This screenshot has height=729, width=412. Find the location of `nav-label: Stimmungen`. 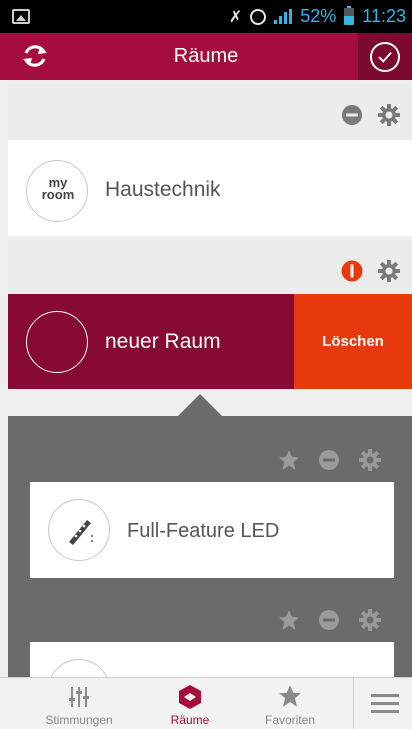

nav-label: Stimmungen is located at coordinates (79, 720).